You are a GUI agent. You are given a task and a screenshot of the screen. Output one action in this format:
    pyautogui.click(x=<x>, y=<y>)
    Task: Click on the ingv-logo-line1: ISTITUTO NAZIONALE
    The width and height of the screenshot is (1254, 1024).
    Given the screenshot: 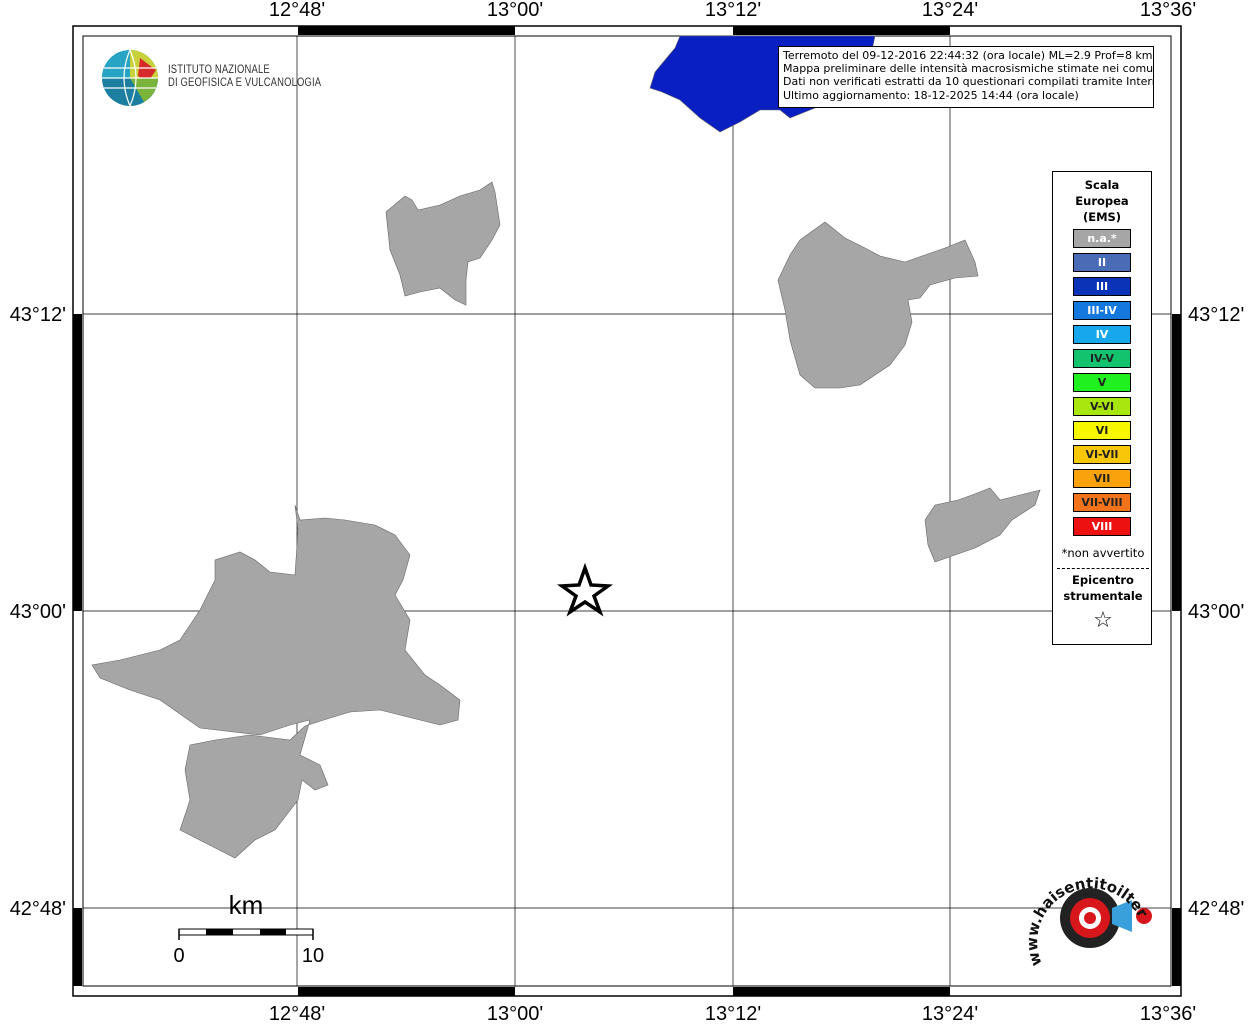 What is the action you would take?
    pyautogui.click(x=219, y=70)
    